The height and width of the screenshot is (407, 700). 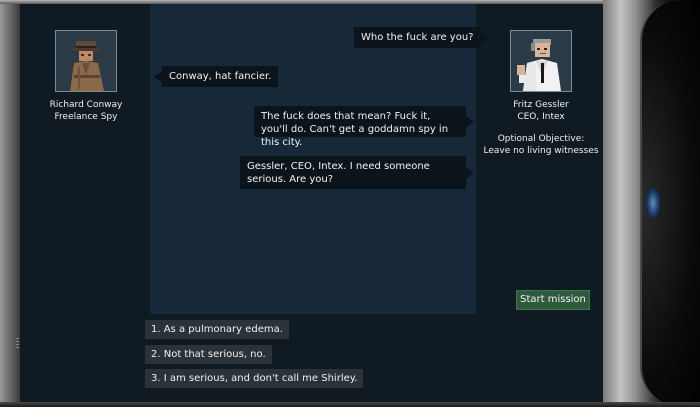 I want to click on right-speaker-title: CEO, Intex, so click(x=541, y=117).